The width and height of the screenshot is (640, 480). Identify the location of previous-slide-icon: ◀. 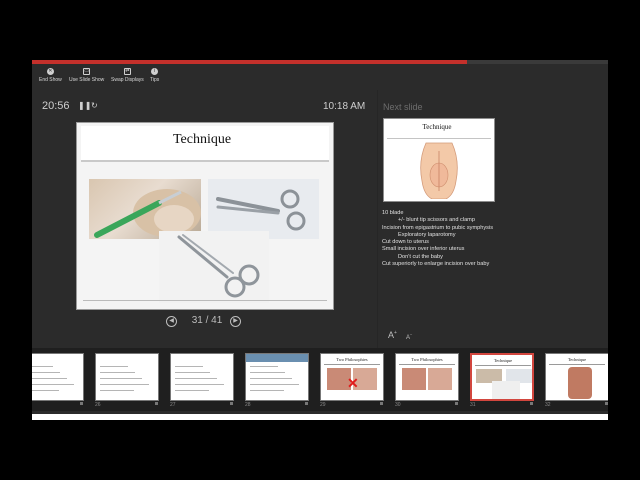
(171, 321).